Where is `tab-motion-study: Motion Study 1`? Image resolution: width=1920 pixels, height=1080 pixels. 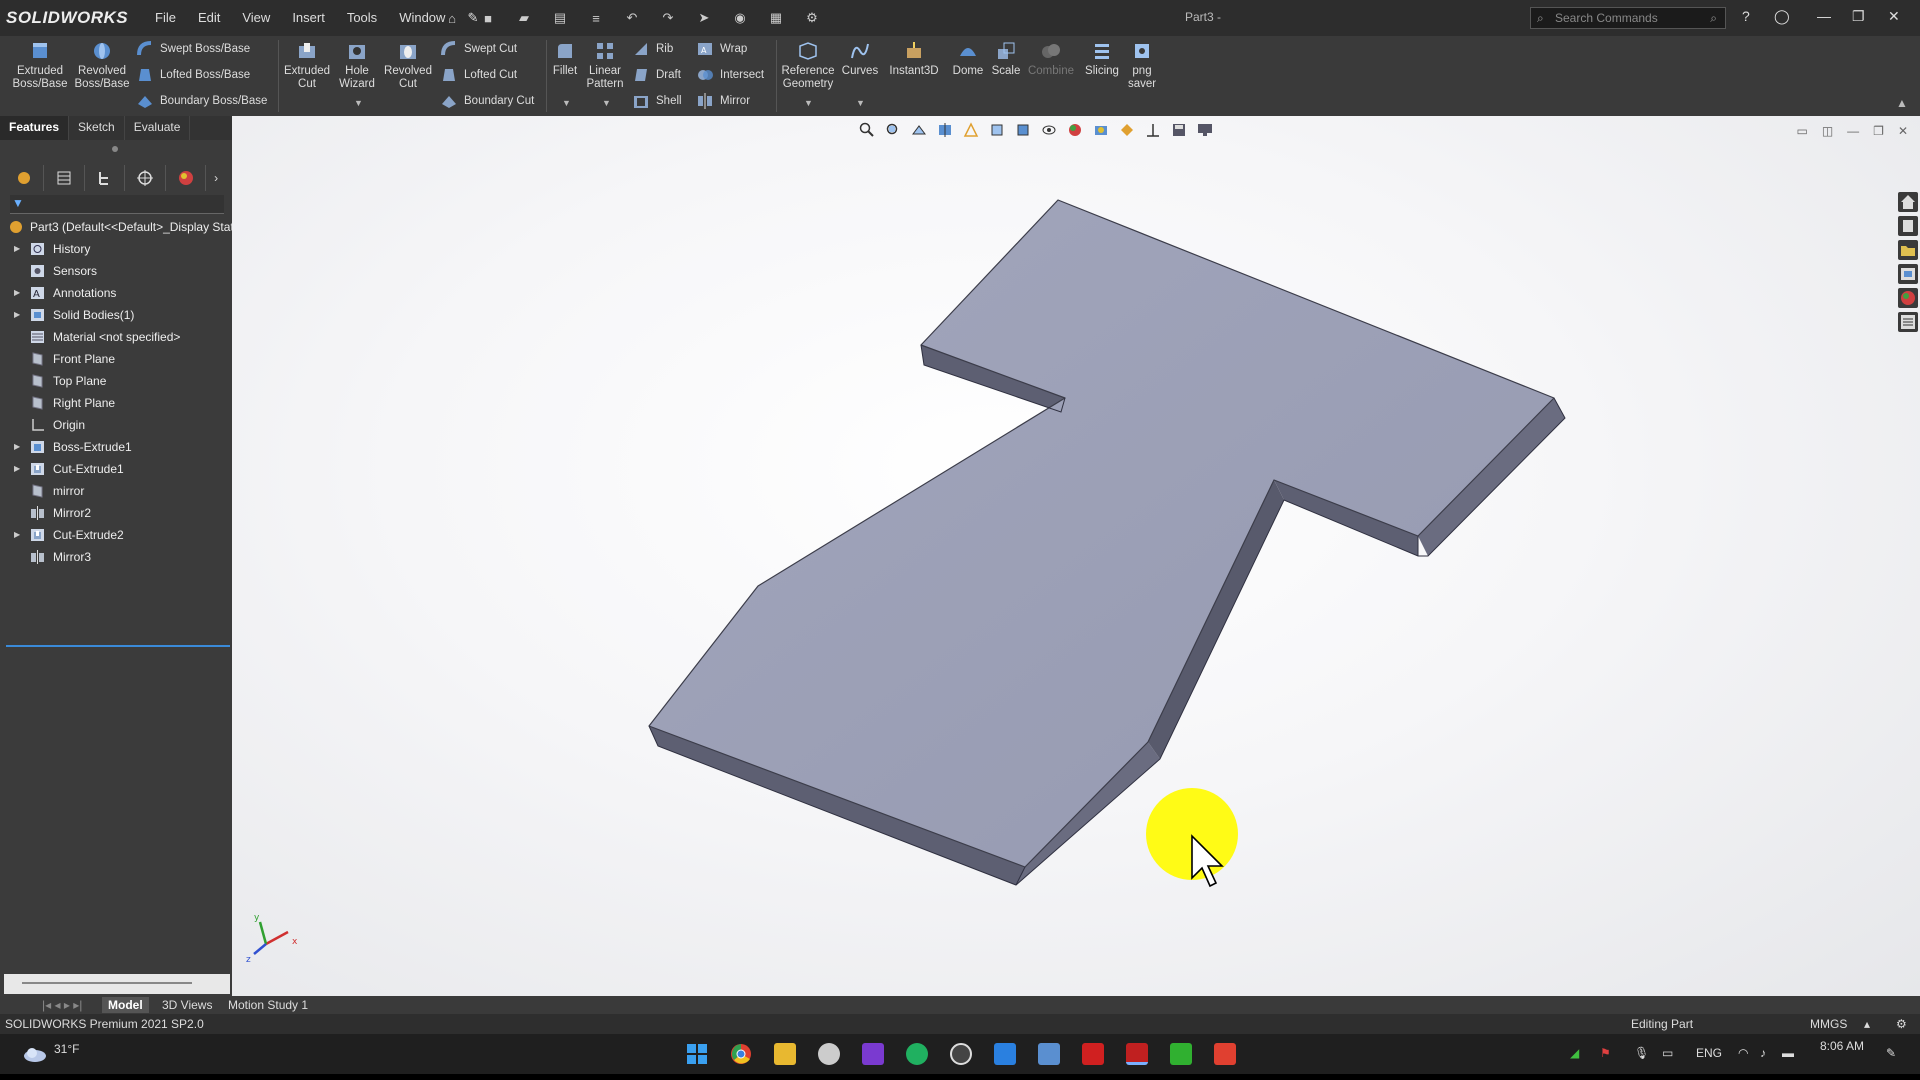
tab-motion-study: Motion Study 1 is located at coordinates (268, 1005).